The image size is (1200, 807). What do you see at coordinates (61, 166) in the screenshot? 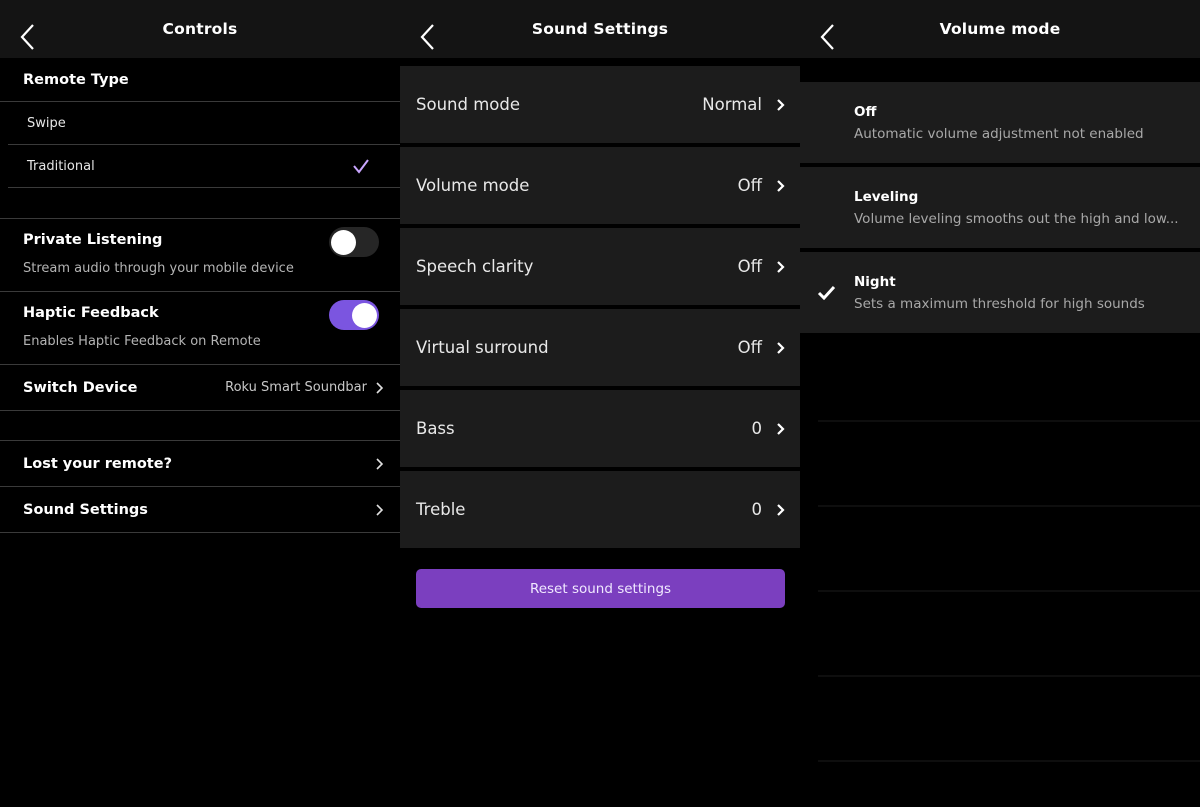
I see `option-label: Traditional` at bounding box center [61, 166].